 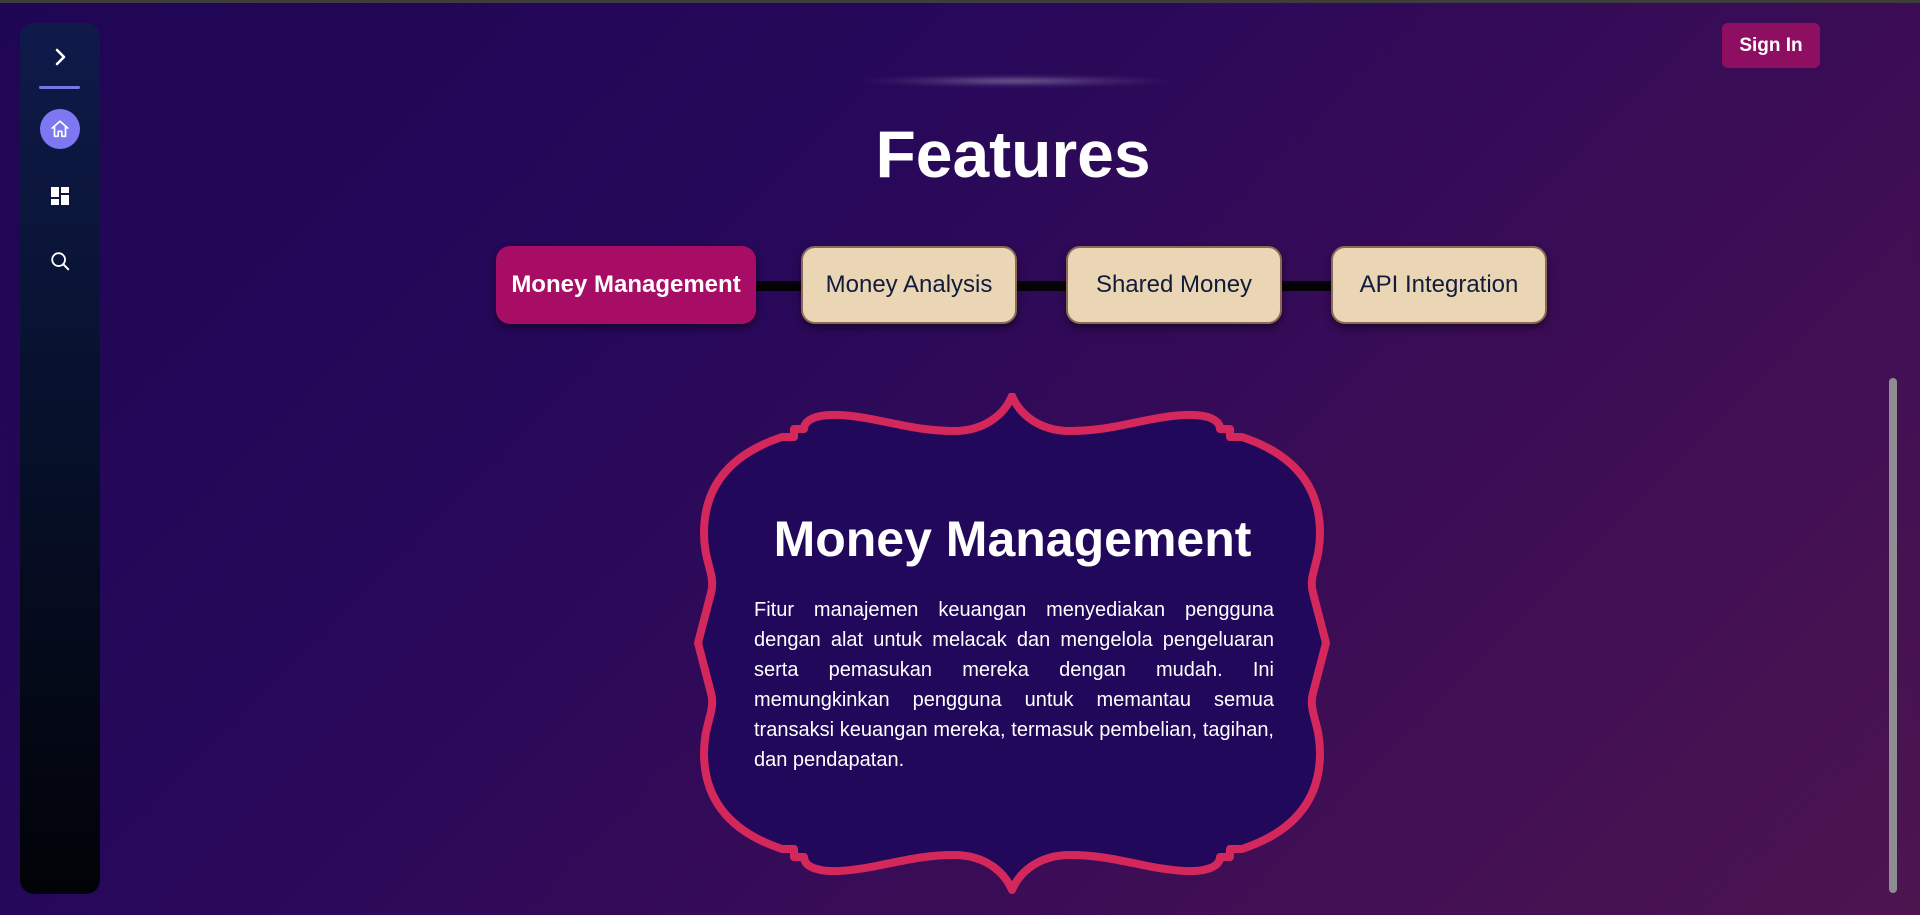 I want to click on sign-in-button: Sign In, so click(x=1771, y=45).